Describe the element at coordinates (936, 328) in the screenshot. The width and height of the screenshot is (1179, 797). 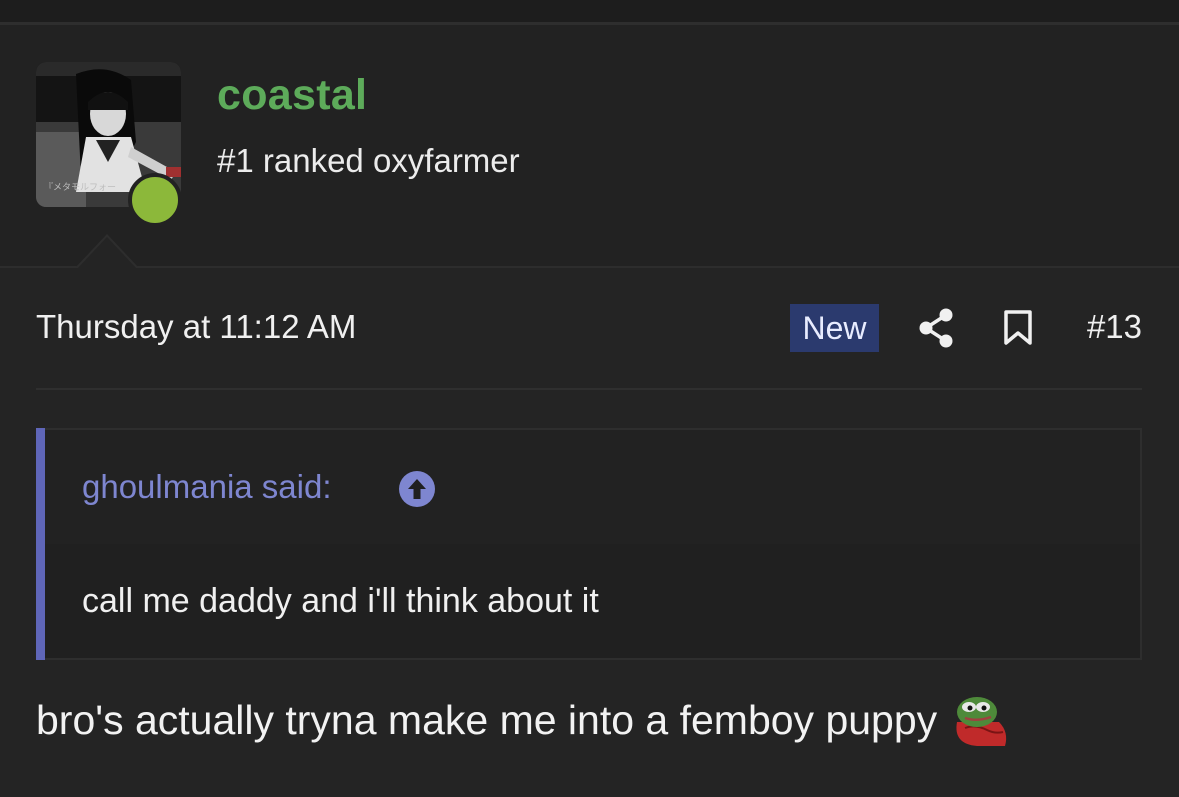
I see `share-icon` at that location.